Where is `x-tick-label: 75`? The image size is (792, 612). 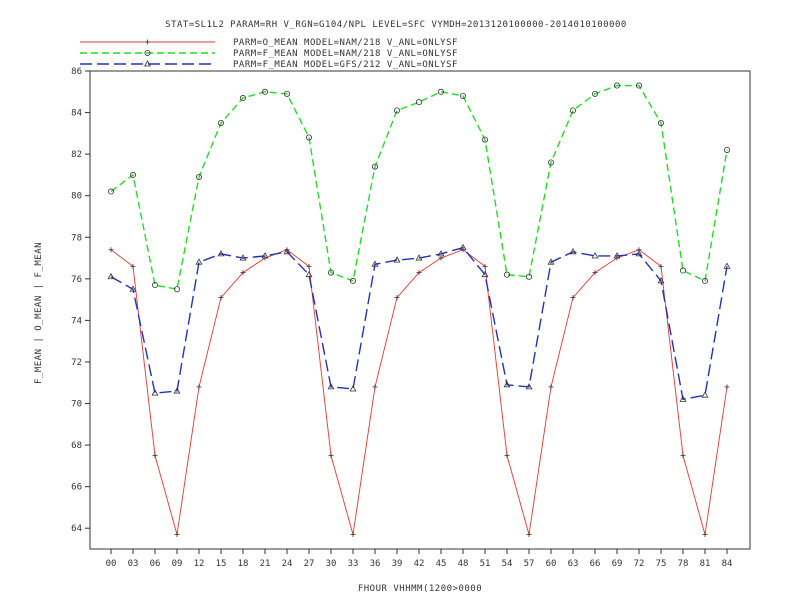
x-tick-label: 75 is located at coordinates (661, 564).